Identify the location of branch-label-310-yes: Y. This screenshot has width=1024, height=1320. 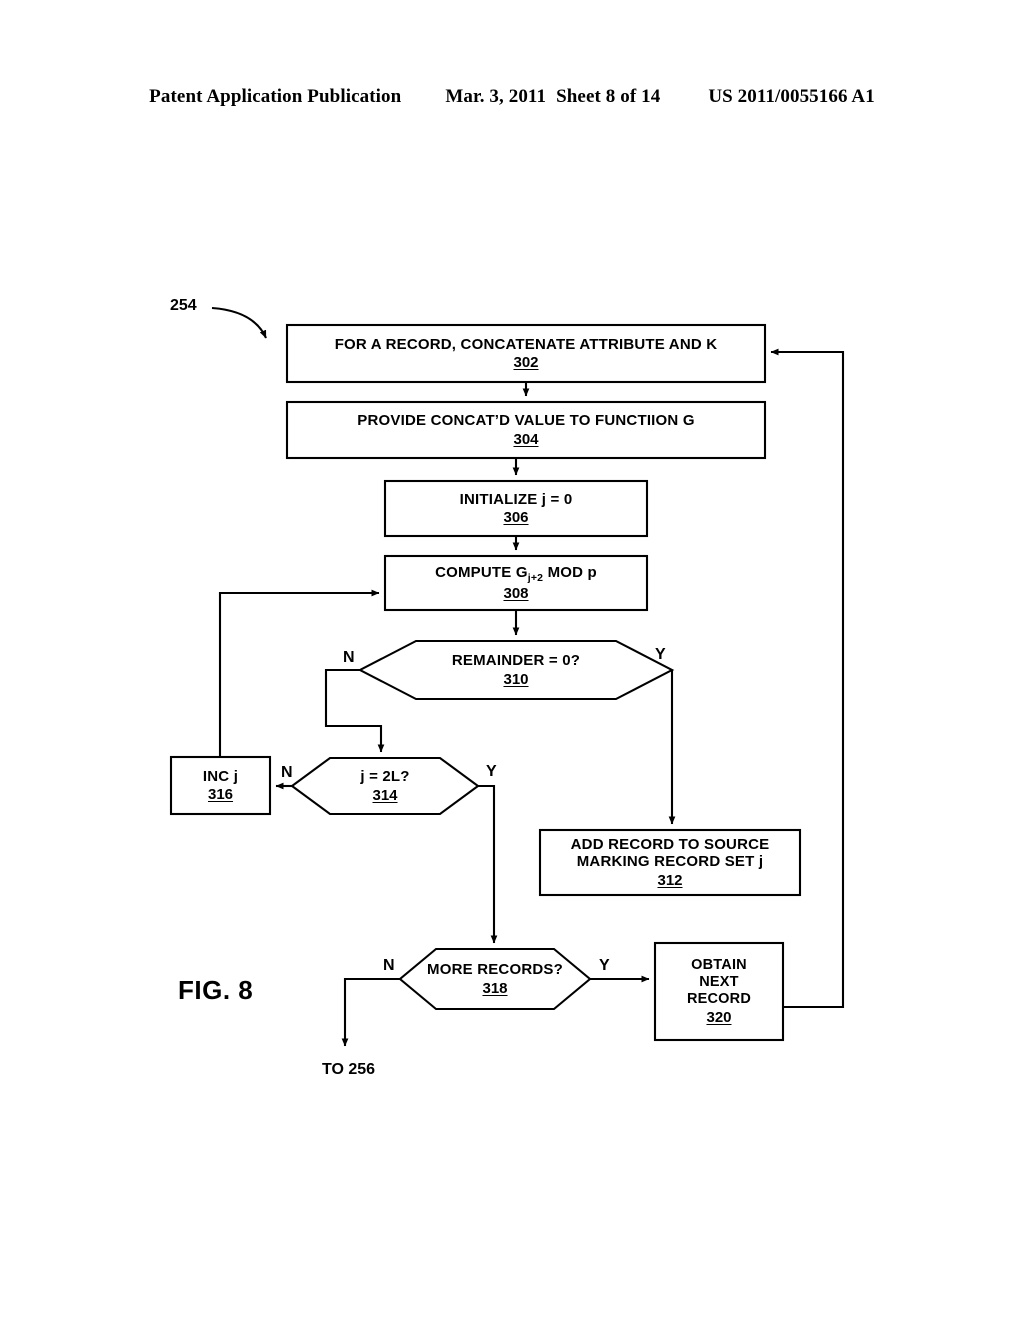
(660, 654).